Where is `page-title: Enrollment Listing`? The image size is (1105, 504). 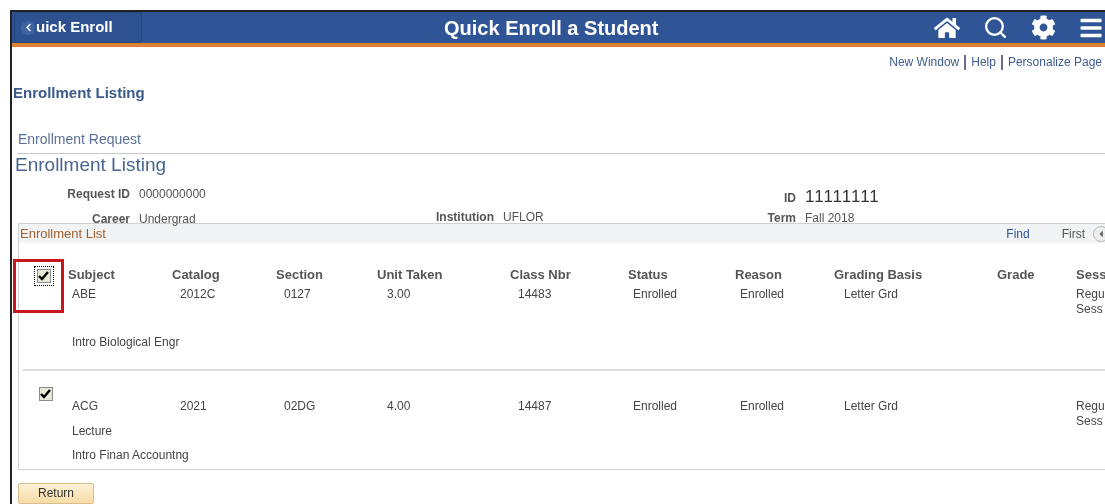
page-title: Enrollment Listing is located at coordinates (79, 93).